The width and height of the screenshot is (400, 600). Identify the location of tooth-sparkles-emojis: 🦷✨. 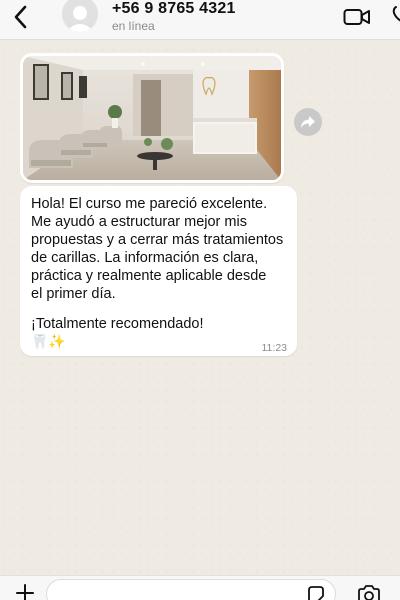
(48, 341).